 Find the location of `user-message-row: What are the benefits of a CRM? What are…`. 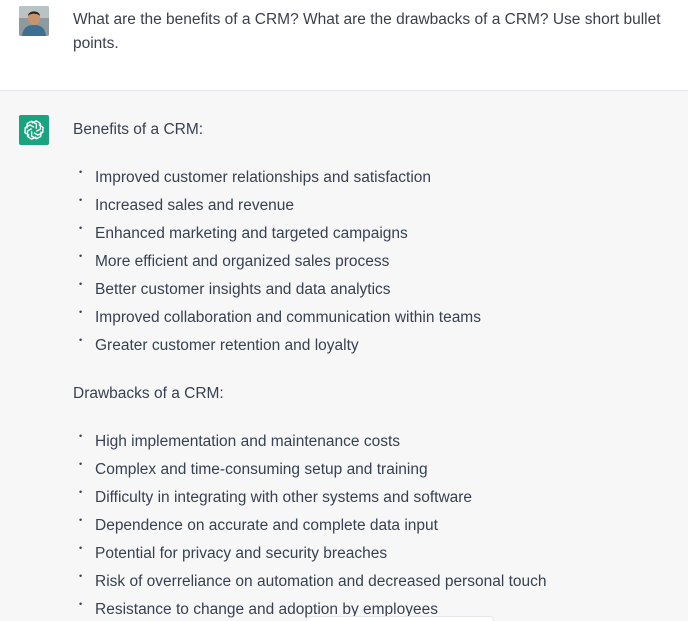

user-message-row: What are the benefits of a CRM? What are… is located at coordinates (344, 45).